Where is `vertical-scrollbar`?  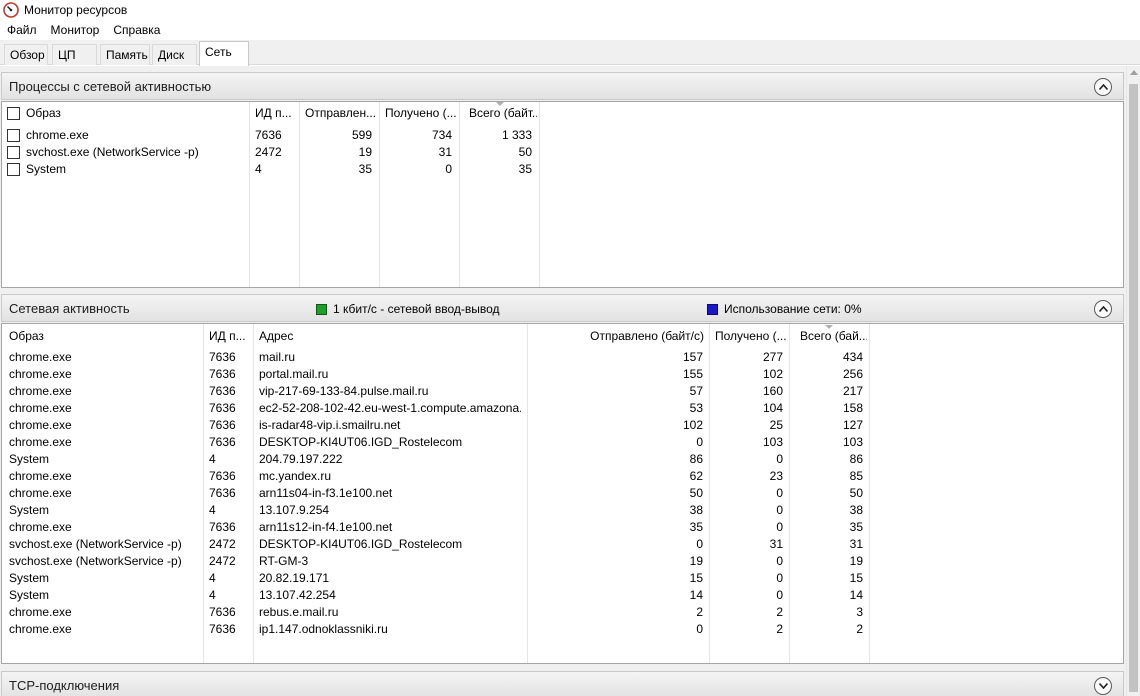 vertical-scrollbar is located at coordinates (1133, 381).